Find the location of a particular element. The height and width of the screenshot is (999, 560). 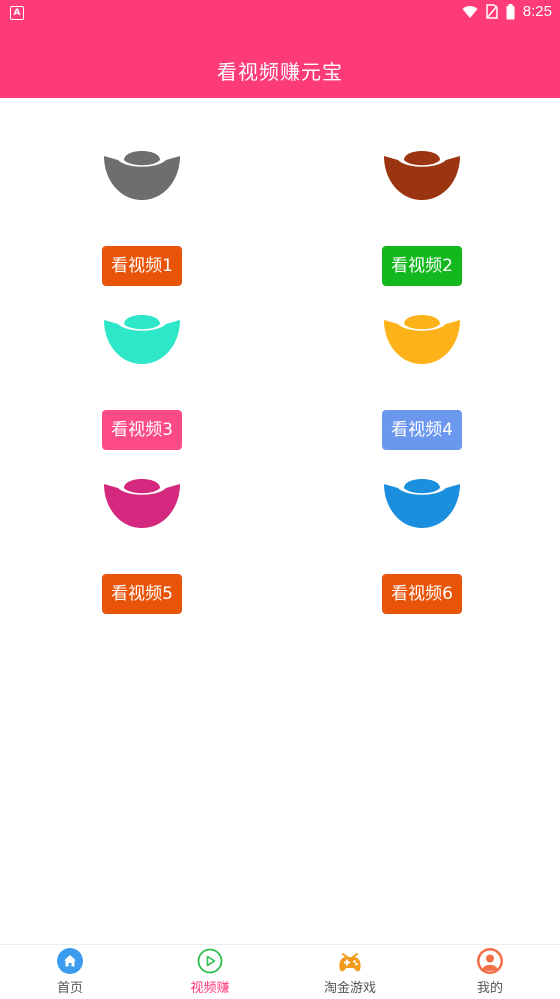

no-sim-icon is located at coordinates (492, 11).